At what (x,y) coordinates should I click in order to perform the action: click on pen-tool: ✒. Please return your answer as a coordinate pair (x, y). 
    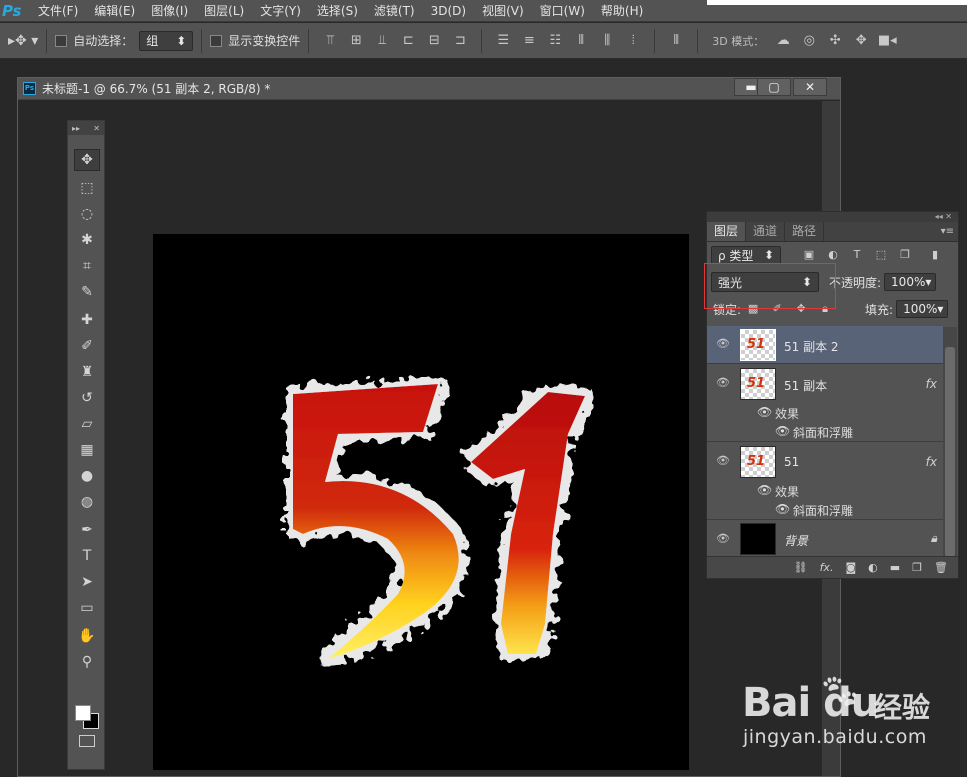
    Looking at the image, I should click on (87, 530).